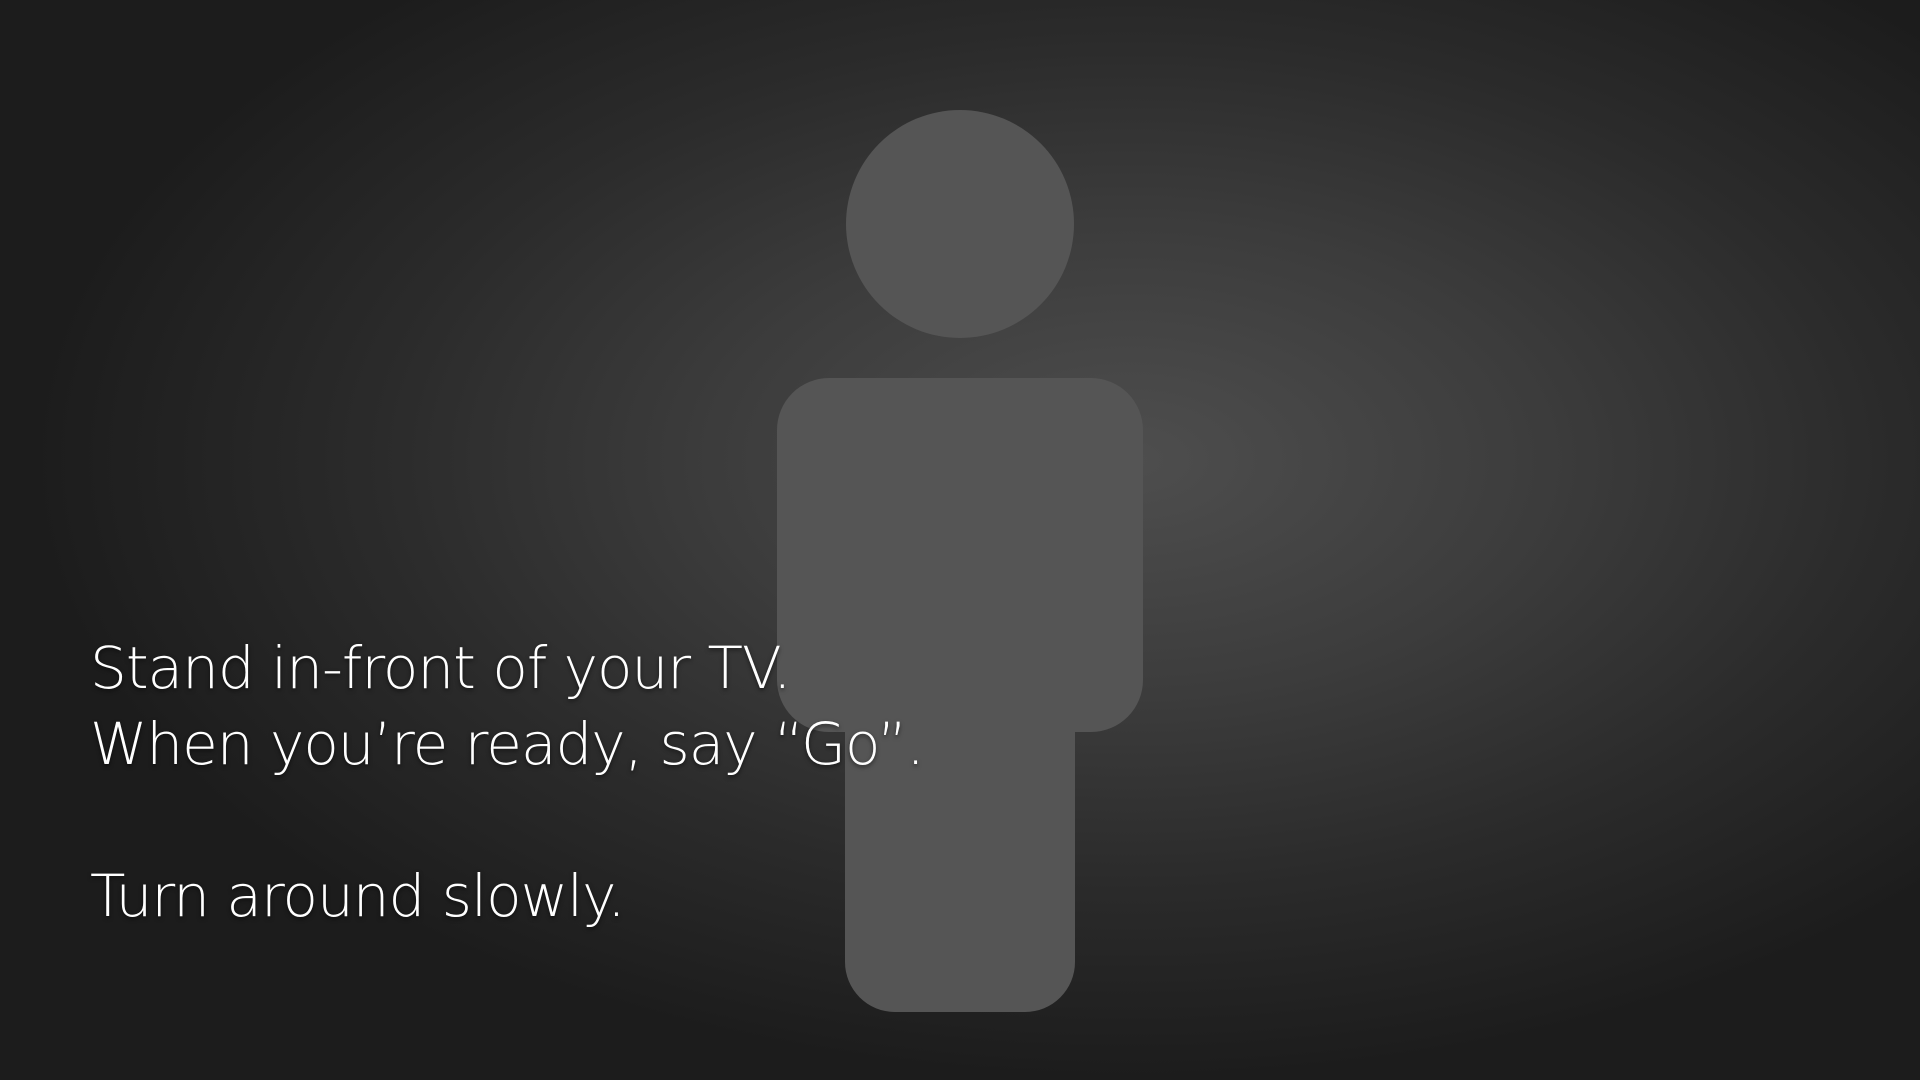  Describe the element at coordinates (358, 896) in the screenshot. I see `instruction-turn-around: Turn around slowly.` at that location.